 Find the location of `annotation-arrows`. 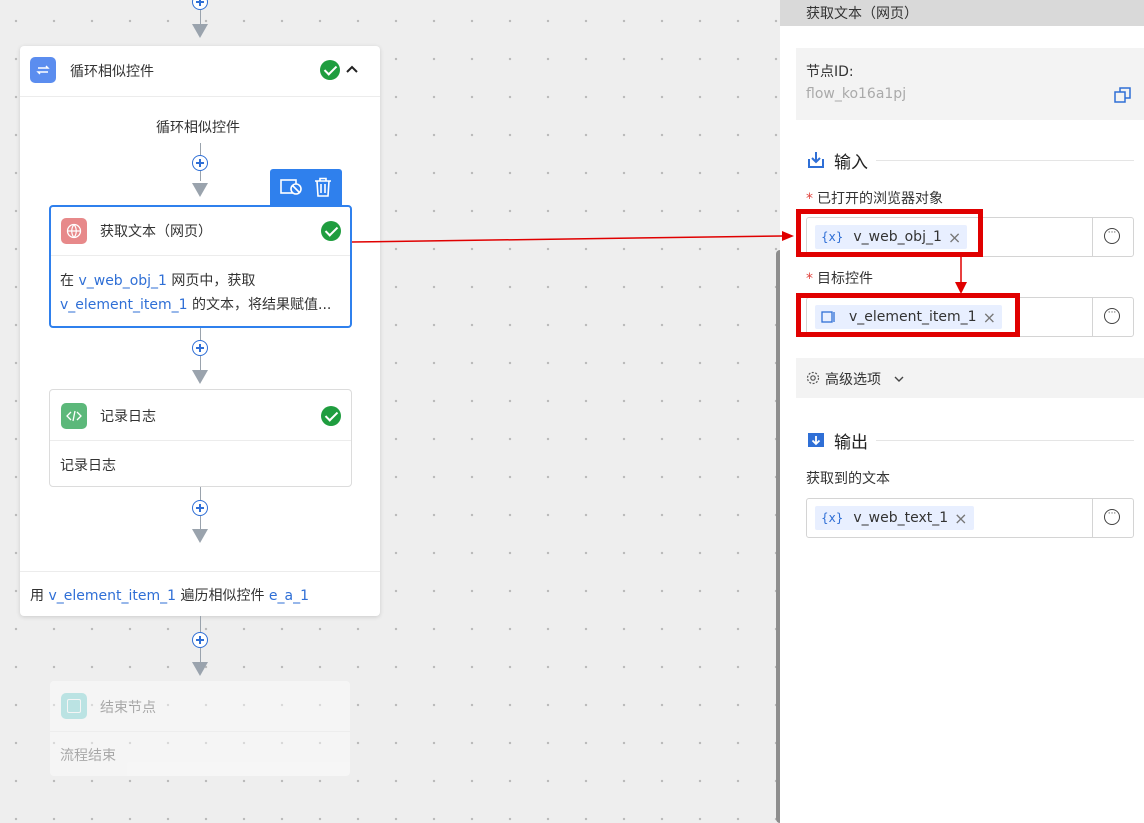

annotation-arrows is located at coordinates (659, 262).